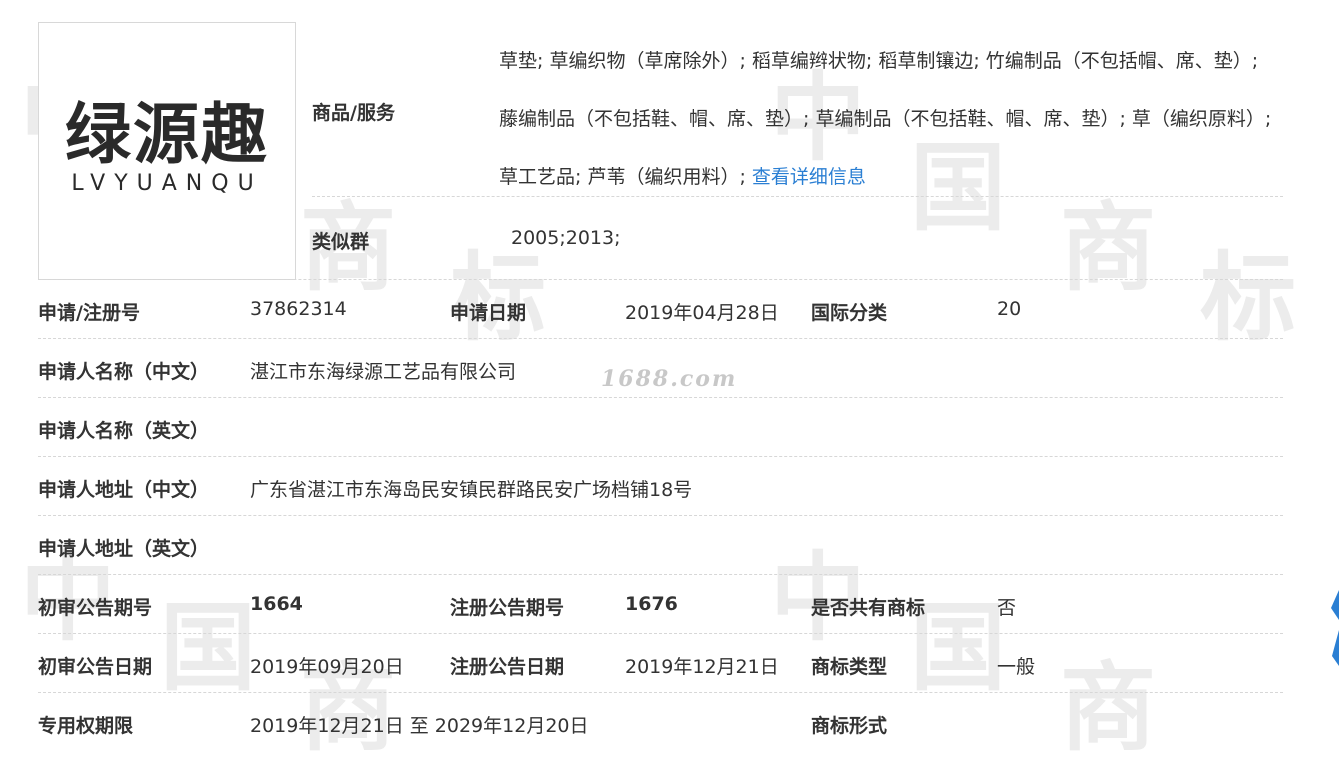 This screenshot has height=764, width=1339. I want to click on trademark-image: 绿源趣 LVYUANQU, so click(167, 151).